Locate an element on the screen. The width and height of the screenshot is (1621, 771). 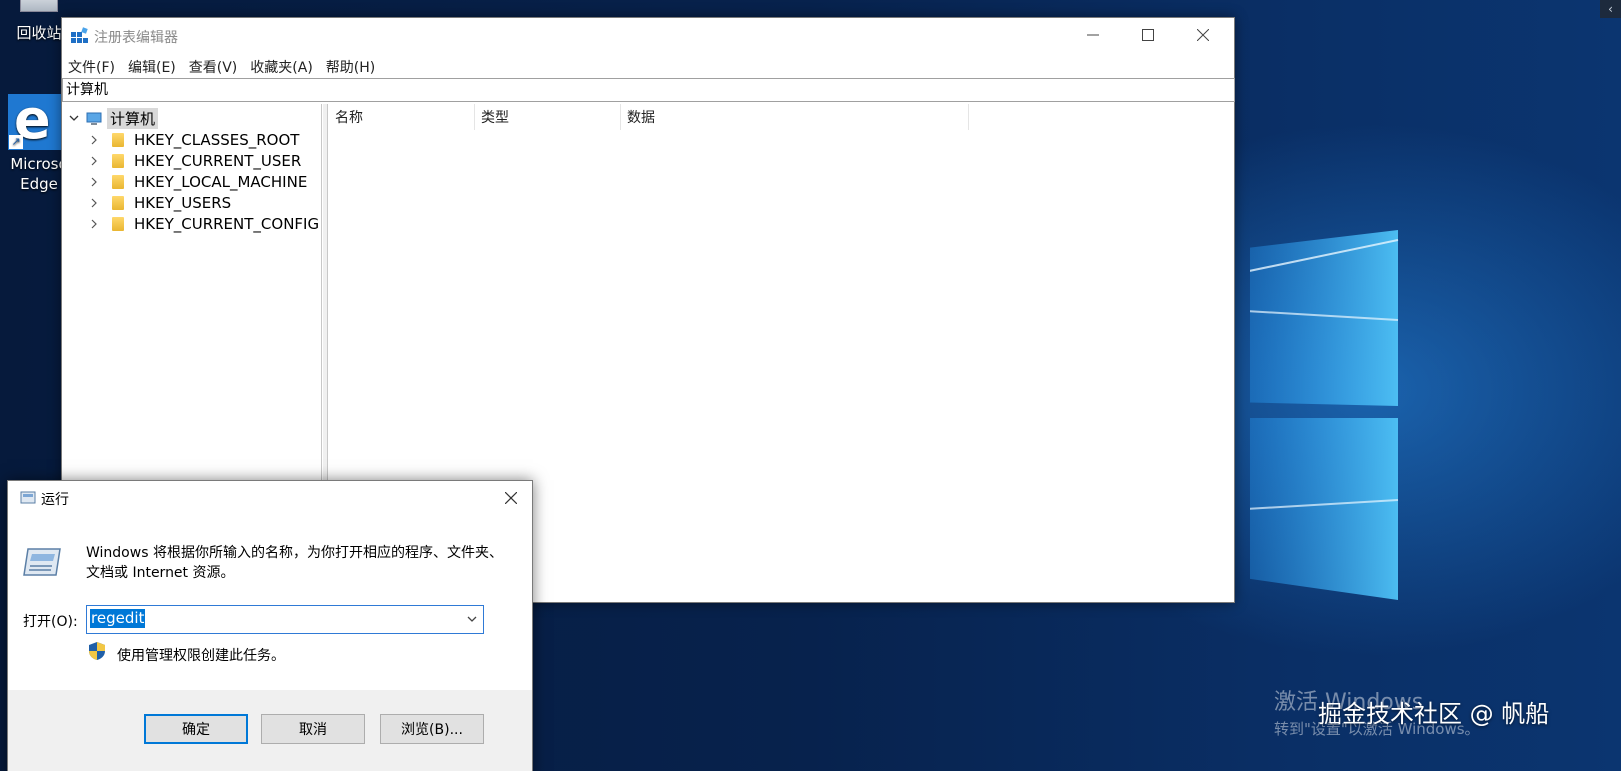
corner-chevron: ‹ is located at coordinates (1610, 9).